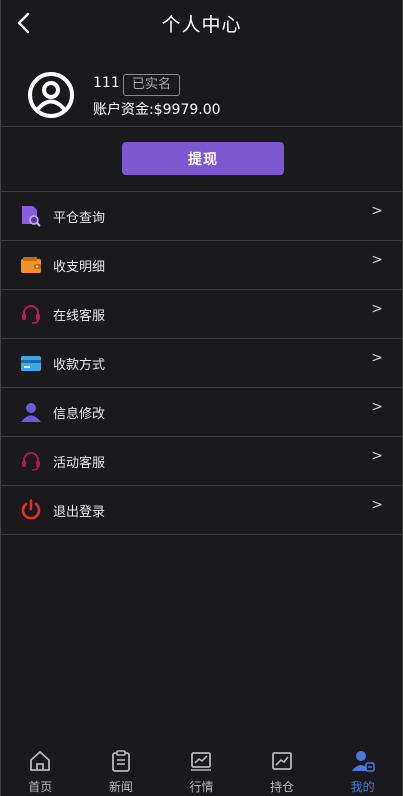 This screenshot has width=403, height=796. I want to click on verify-status-badge: 已实名, so click(152, 85).